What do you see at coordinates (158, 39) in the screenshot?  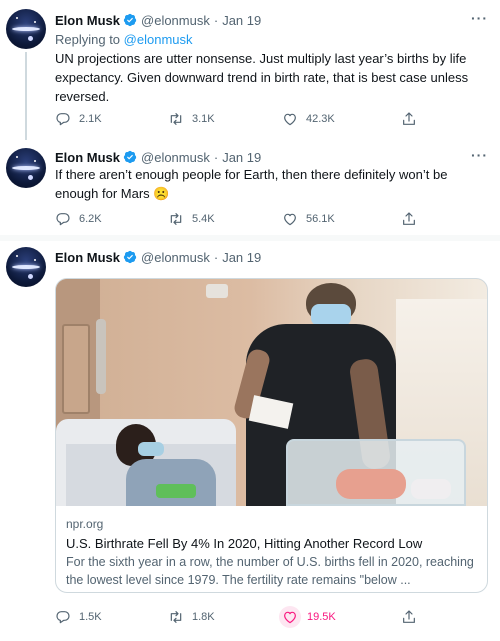 I see `replying-handle-link: @elonmusk` at bounding box center [158, 39].